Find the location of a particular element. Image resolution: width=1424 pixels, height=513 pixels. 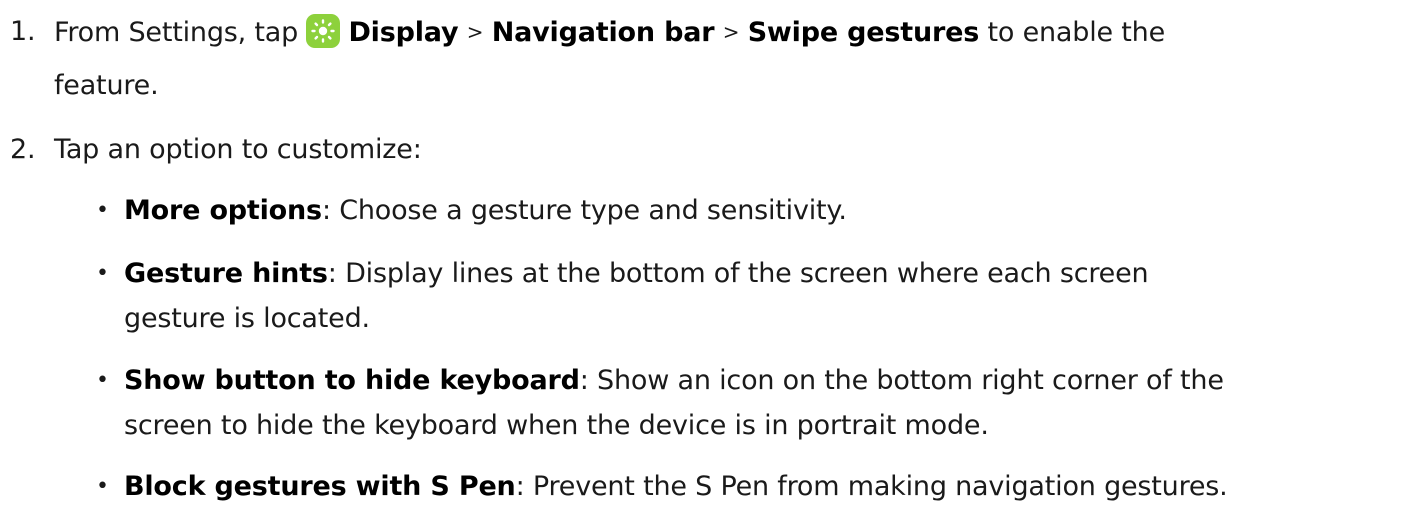

option-description-continued: gesture is located. is located at coordinates (247, 318).